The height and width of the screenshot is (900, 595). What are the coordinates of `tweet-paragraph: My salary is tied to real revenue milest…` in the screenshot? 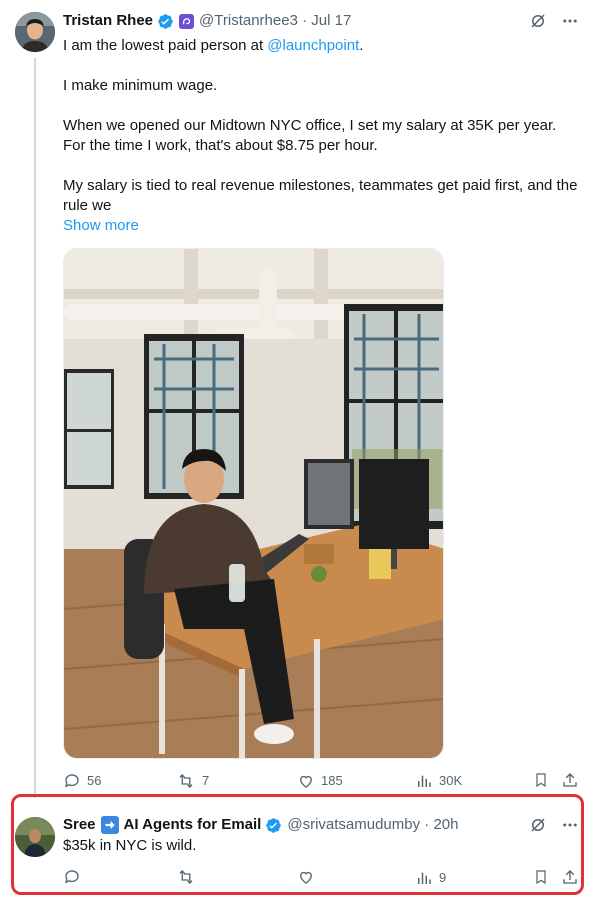 It's located at (320, 195).